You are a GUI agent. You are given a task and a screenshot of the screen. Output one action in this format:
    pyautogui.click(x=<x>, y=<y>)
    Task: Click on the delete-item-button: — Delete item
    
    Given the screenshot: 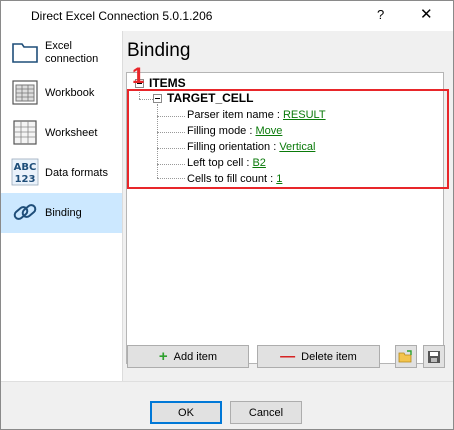 What is the action you would take?
    pyautogui.click(x=318, y=356)
    